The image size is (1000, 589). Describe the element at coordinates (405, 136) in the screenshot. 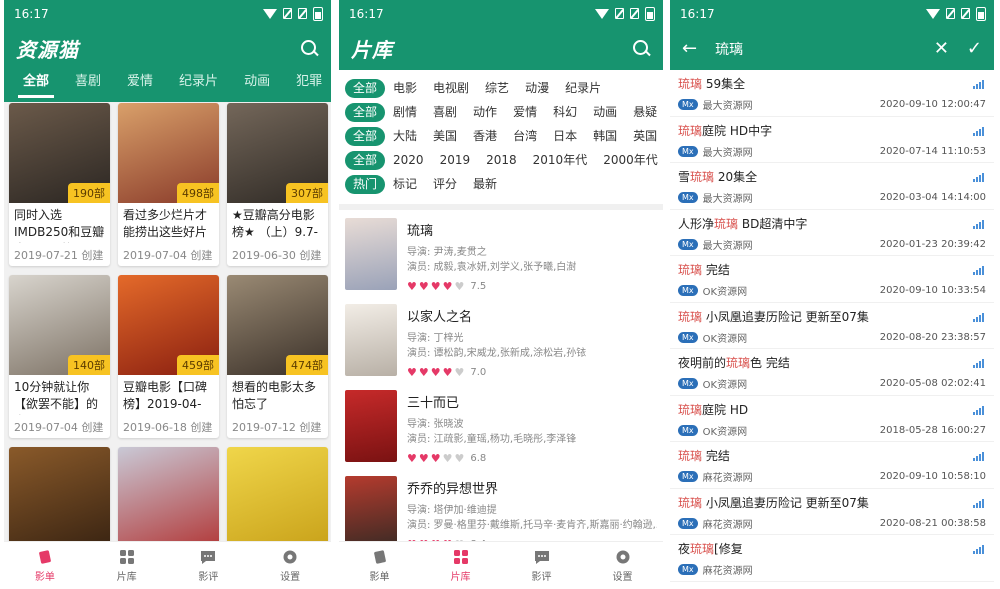

I see `filter-chip: 大陆` at that location.